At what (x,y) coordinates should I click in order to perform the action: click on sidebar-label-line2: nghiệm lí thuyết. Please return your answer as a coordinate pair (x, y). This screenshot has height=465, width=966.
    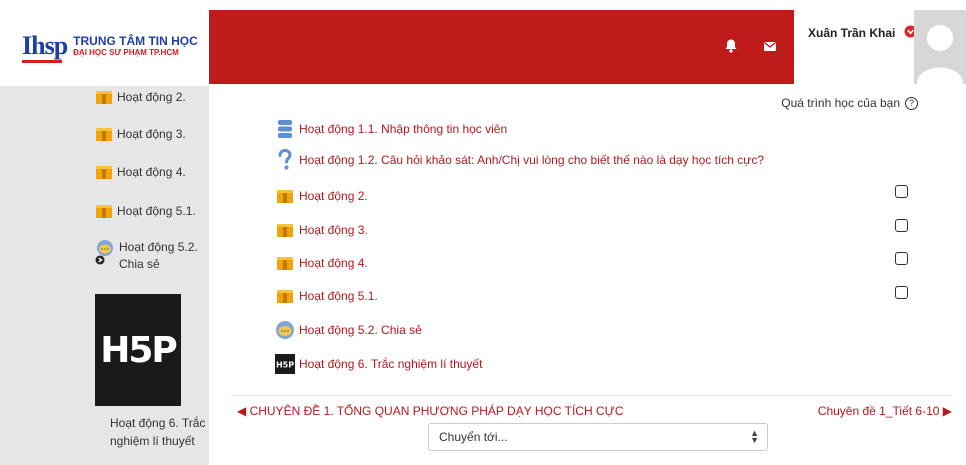
    Looking at the image, I should click on (152, 441).